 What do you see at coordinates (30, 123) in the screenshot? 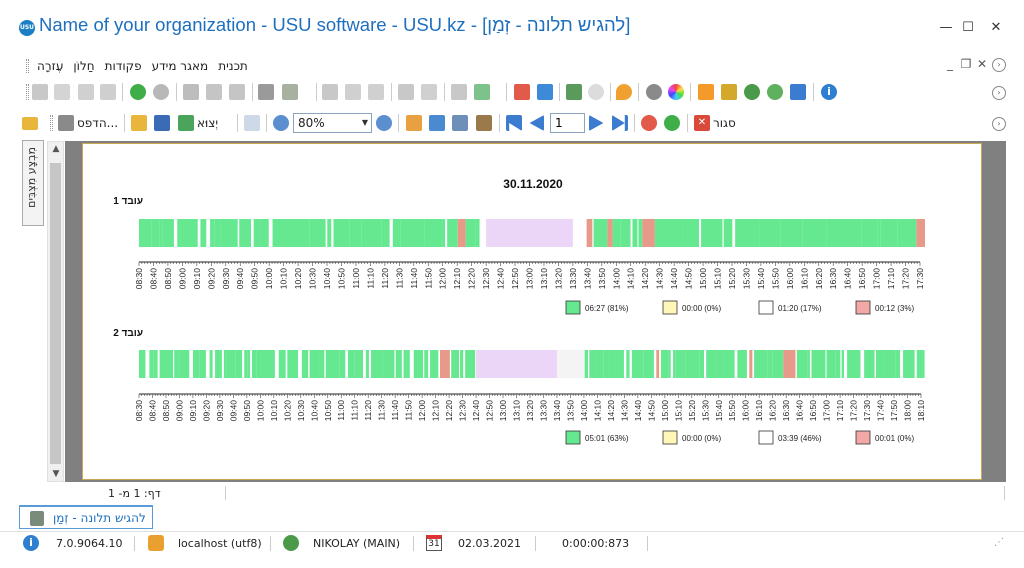
I see `folder-icon` at bounding box center [30, 123].